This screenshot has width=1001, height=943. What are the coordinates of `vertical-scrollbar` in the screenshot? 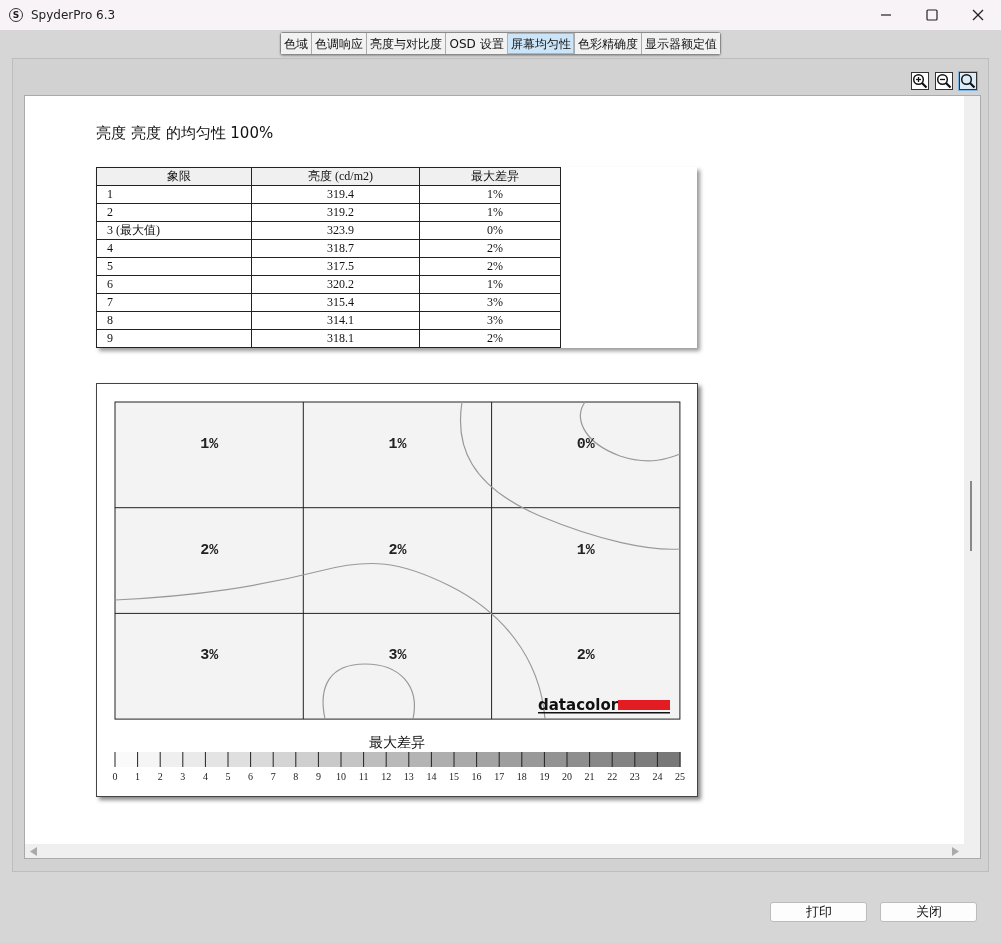 It's located at (972, 477).